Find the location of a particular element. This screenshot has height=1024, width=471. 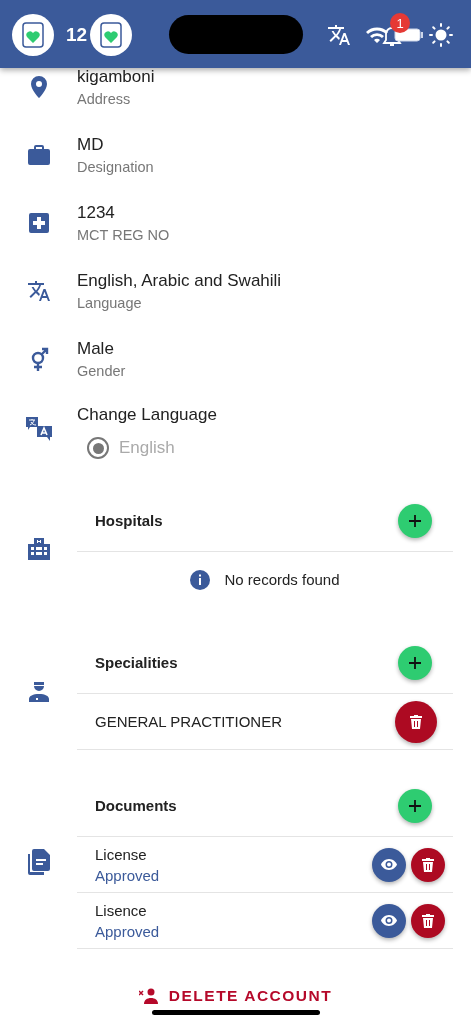

building-icon is located at coordinates (38, 548).